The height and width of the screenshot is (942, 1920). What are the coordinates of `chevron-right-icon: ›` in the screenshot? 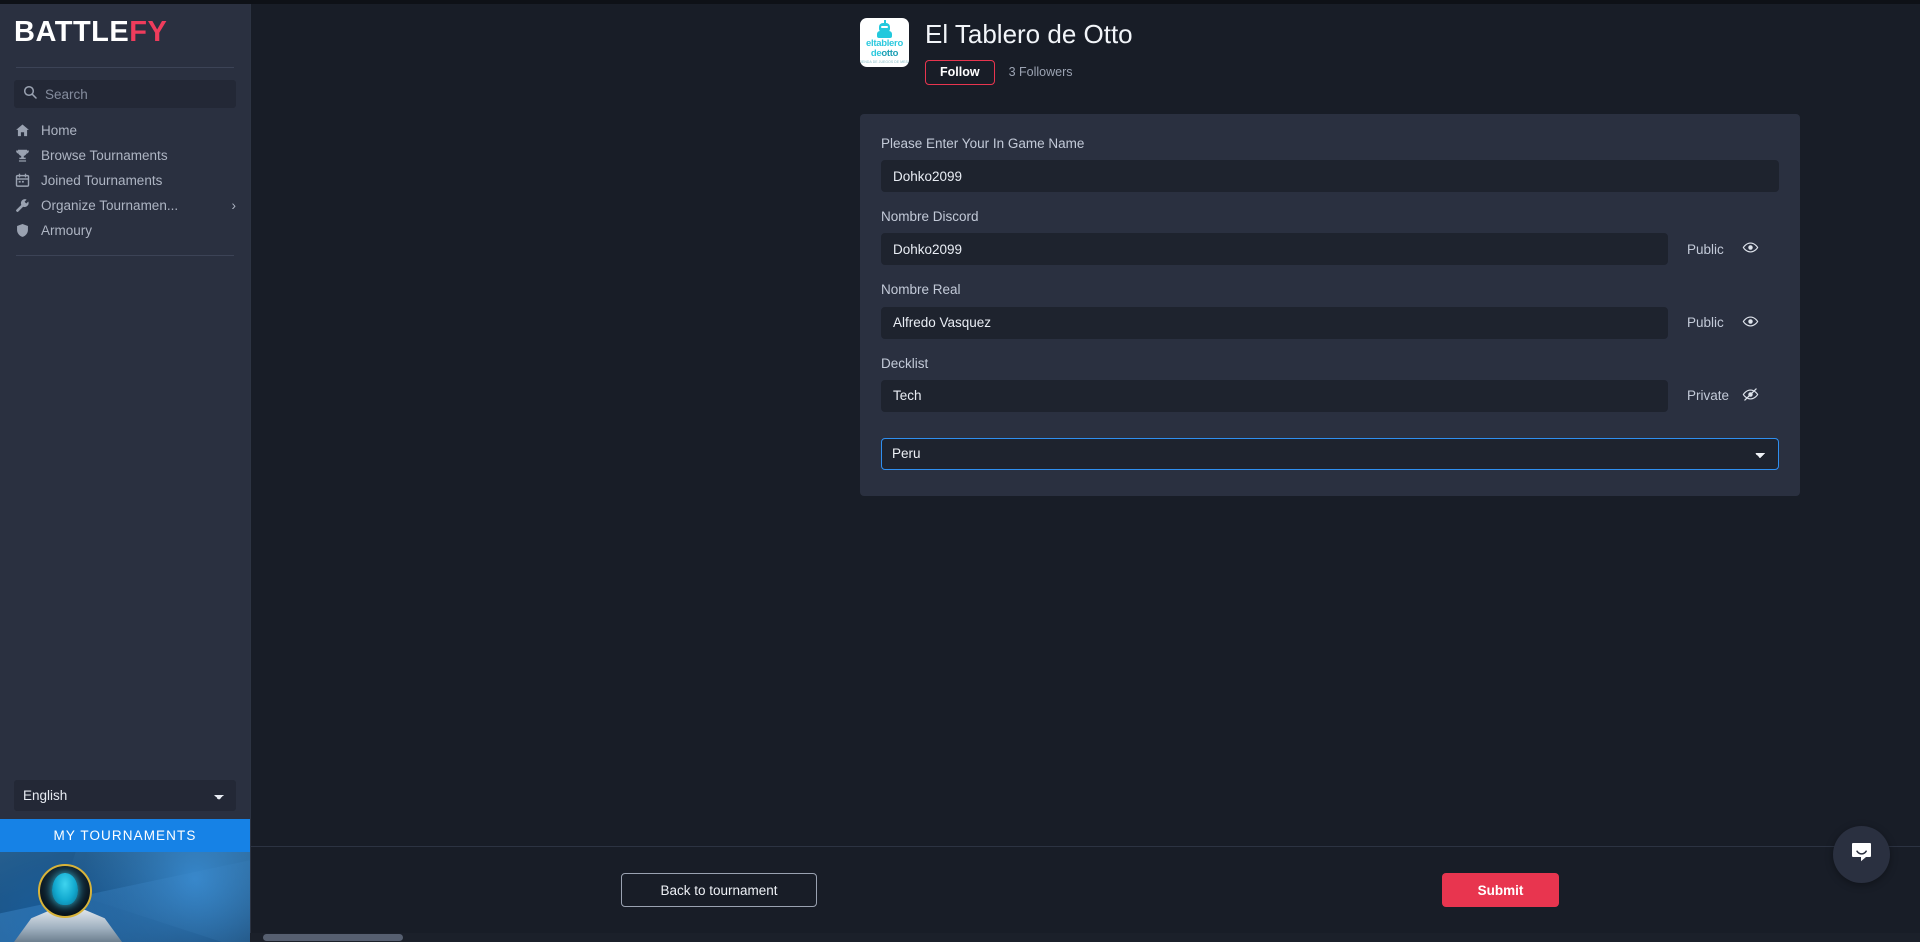 It's located at (234, 205).